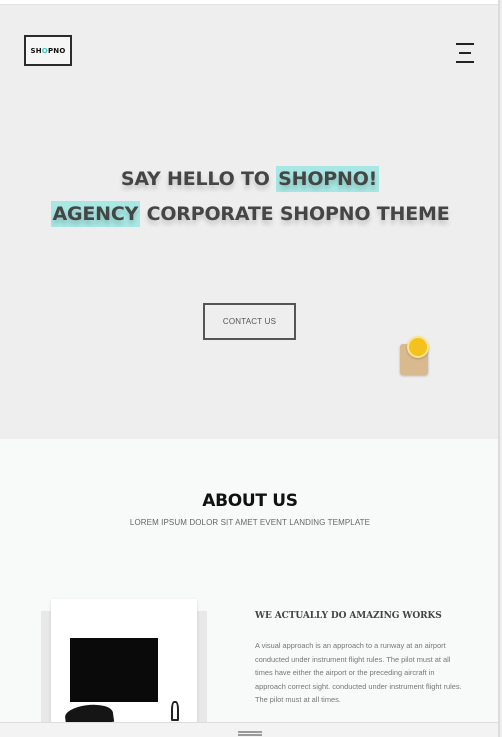 This screenshot has width=502, height=737. I want to click on hero-headline-line2: AGENCY CORPORATE SHOPNO THEME, so click(249, 214).